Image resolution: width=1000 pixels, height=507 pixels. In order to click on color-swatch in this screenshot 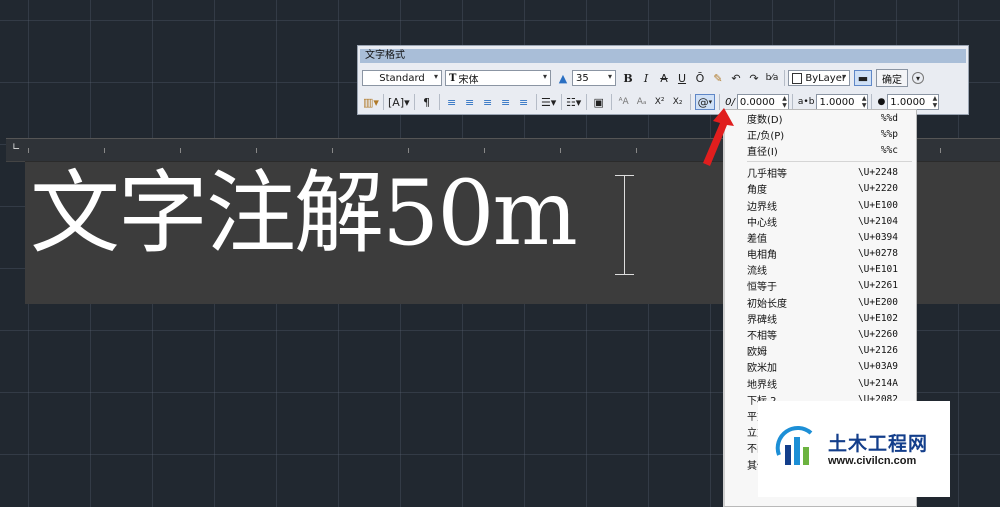, I will do `click(797, 78)`.